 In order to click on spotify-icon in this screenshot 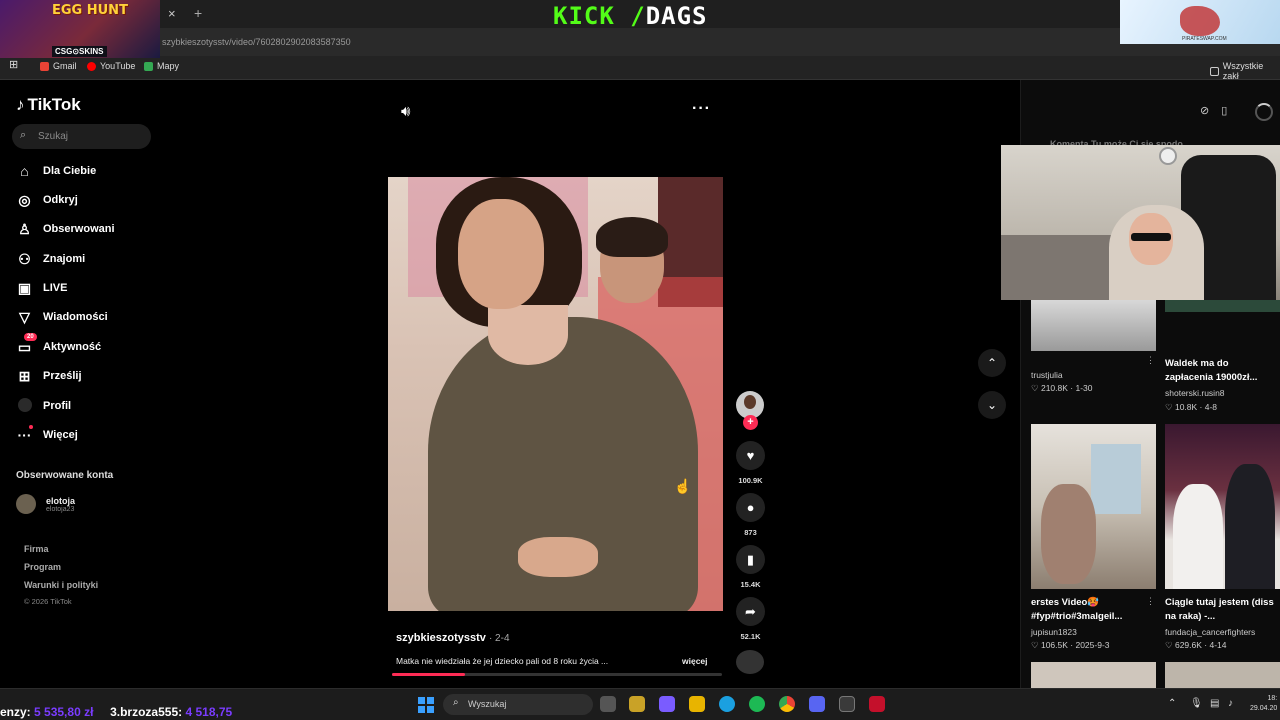, I will do `click(757, 704)`.